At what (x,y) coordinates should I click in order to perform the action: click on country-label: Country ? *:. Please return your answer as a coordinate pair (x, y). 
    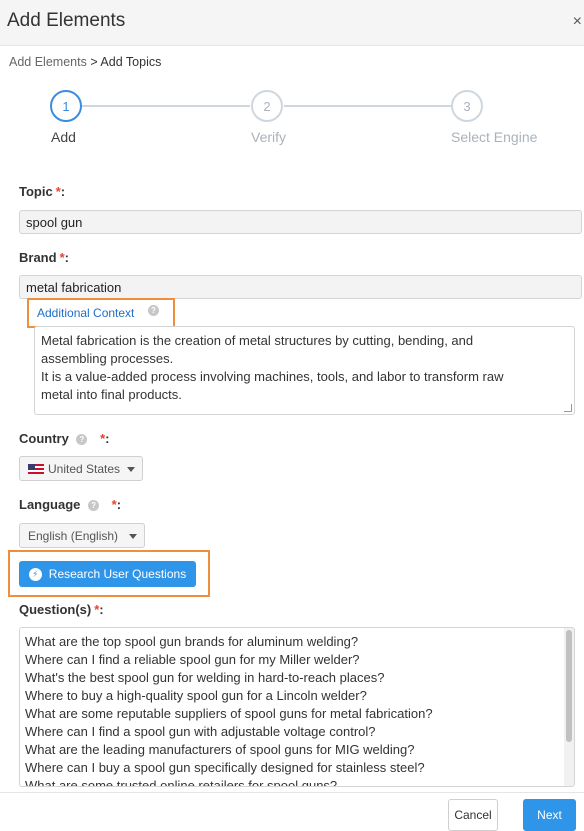
    Looking at the image, I should click on (64, 438).